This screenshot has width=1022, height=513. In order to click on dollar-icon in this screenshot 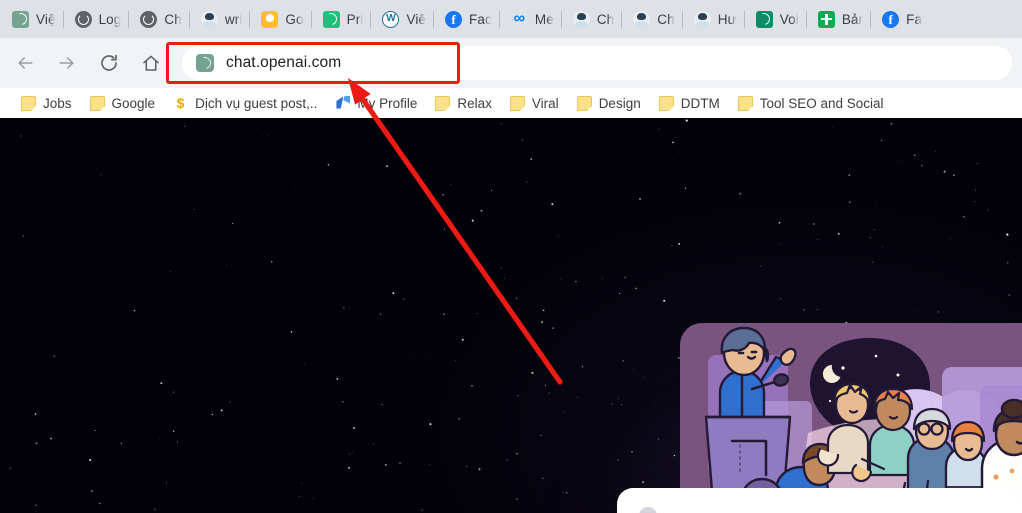, I will do `click(180, 103)`.